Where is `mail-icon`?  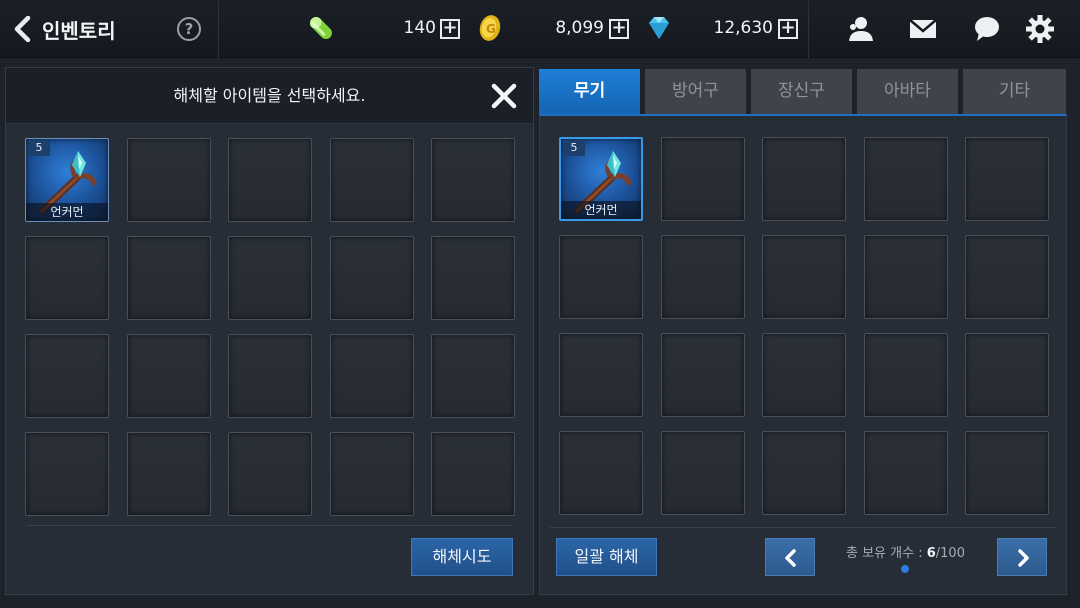
mail-icon is located at coordinates (923, 29).